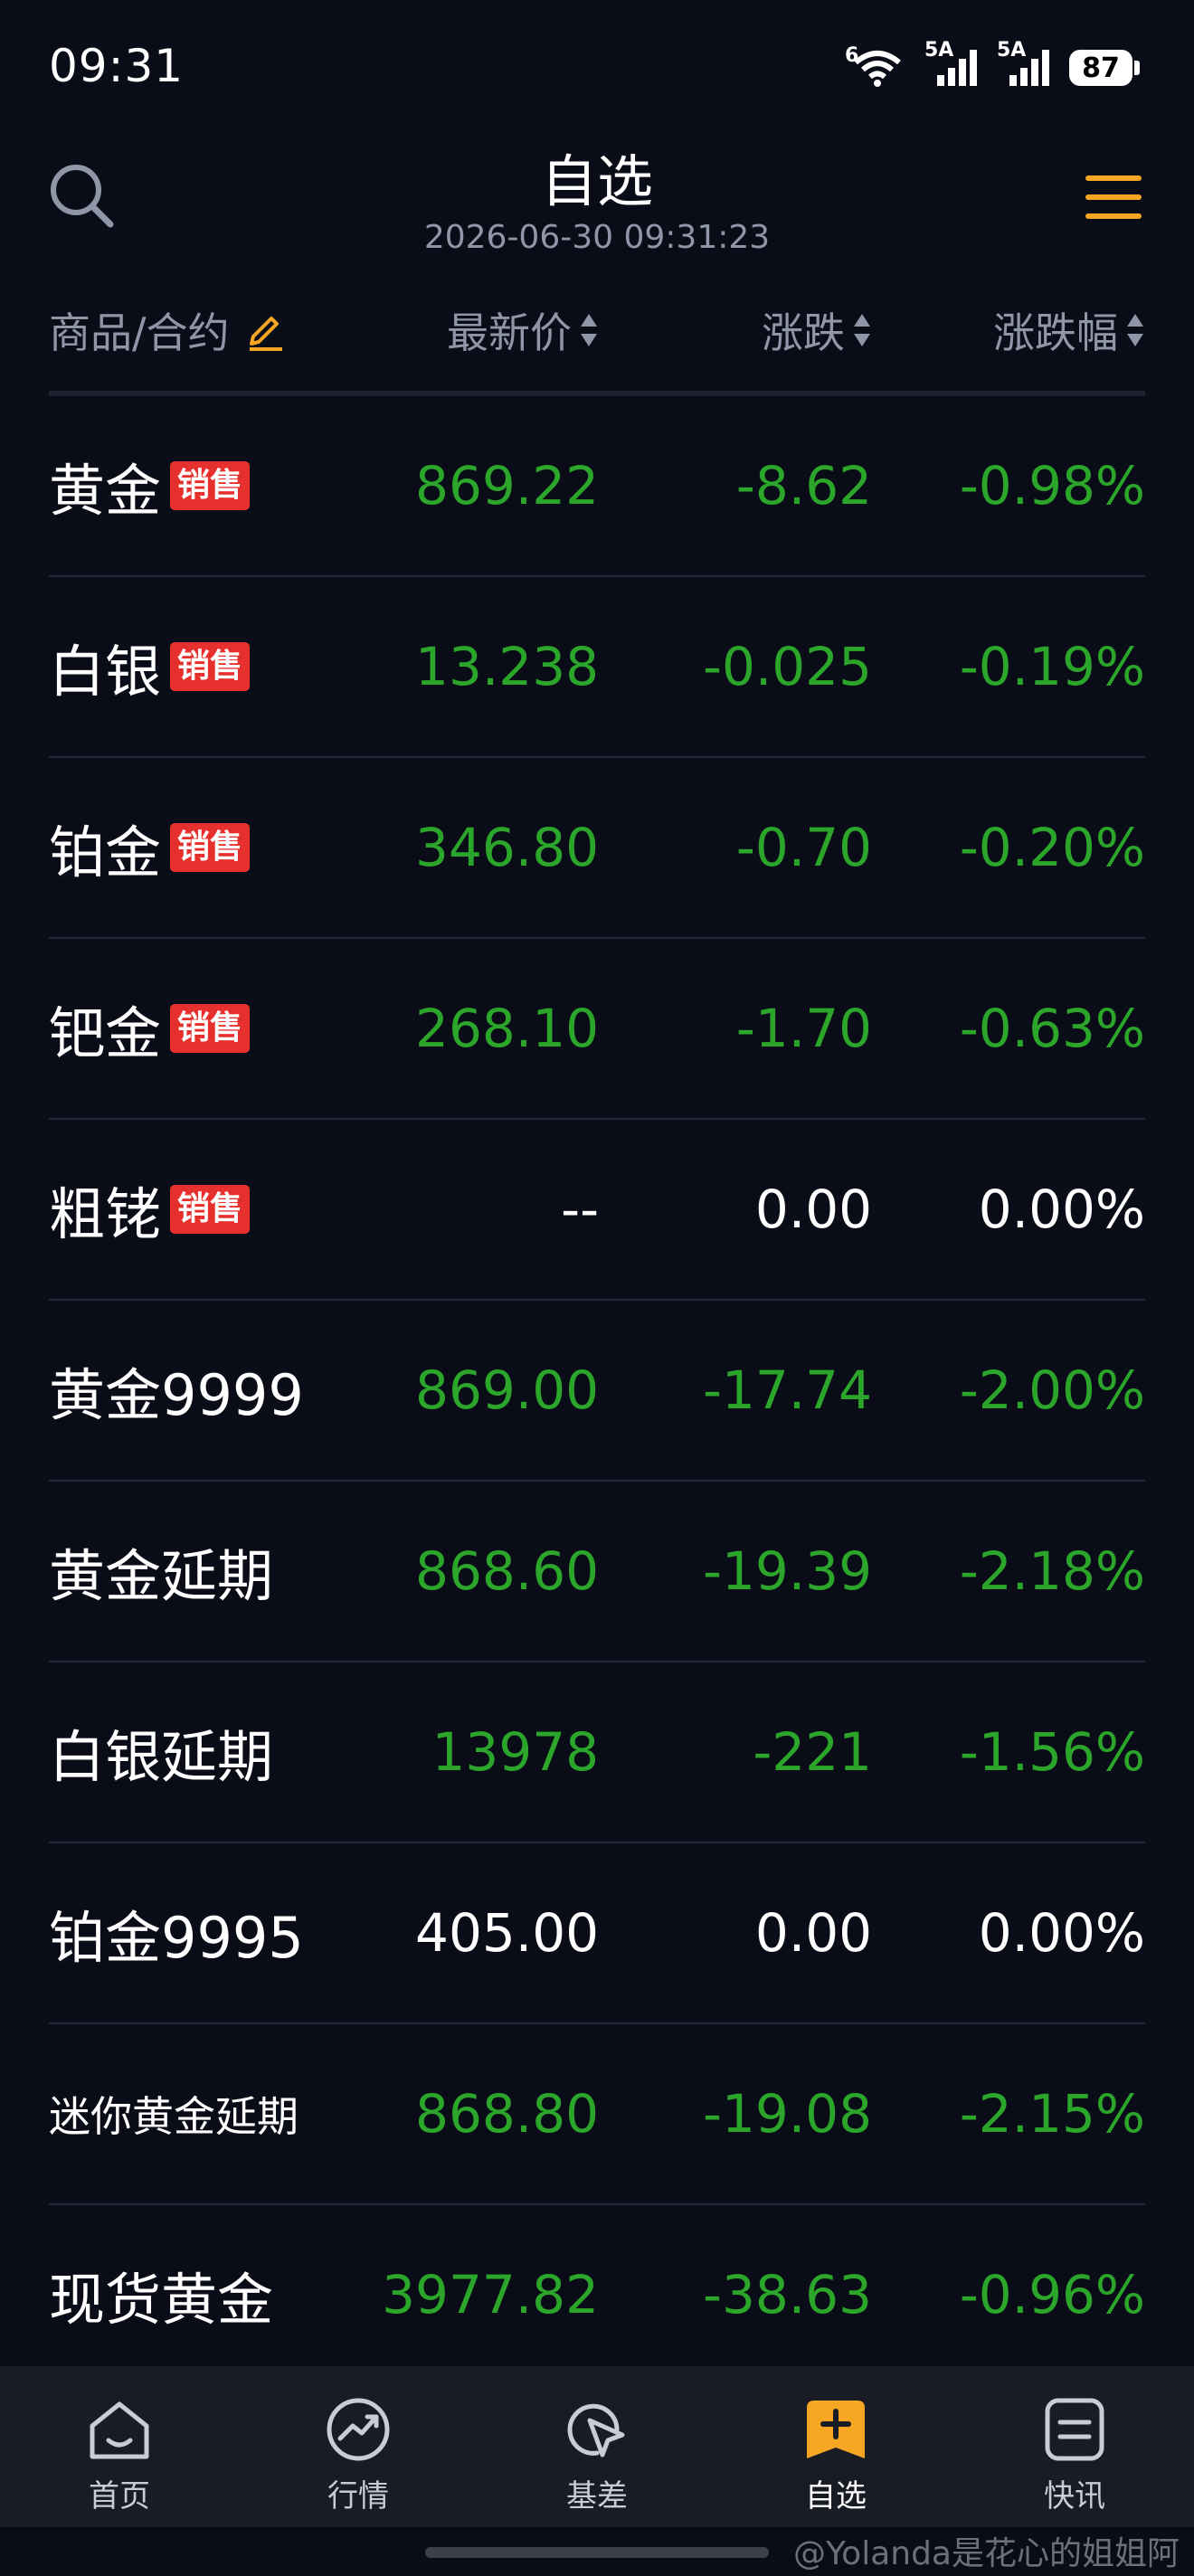 Image resolution: width=1194 pixels, height=2576 pixels. What do you see at coordinates (597, 237) in the screenshot?
I see `update-timestamp: 2026-06-30 09:31:23` at bounding box center [597, 237].